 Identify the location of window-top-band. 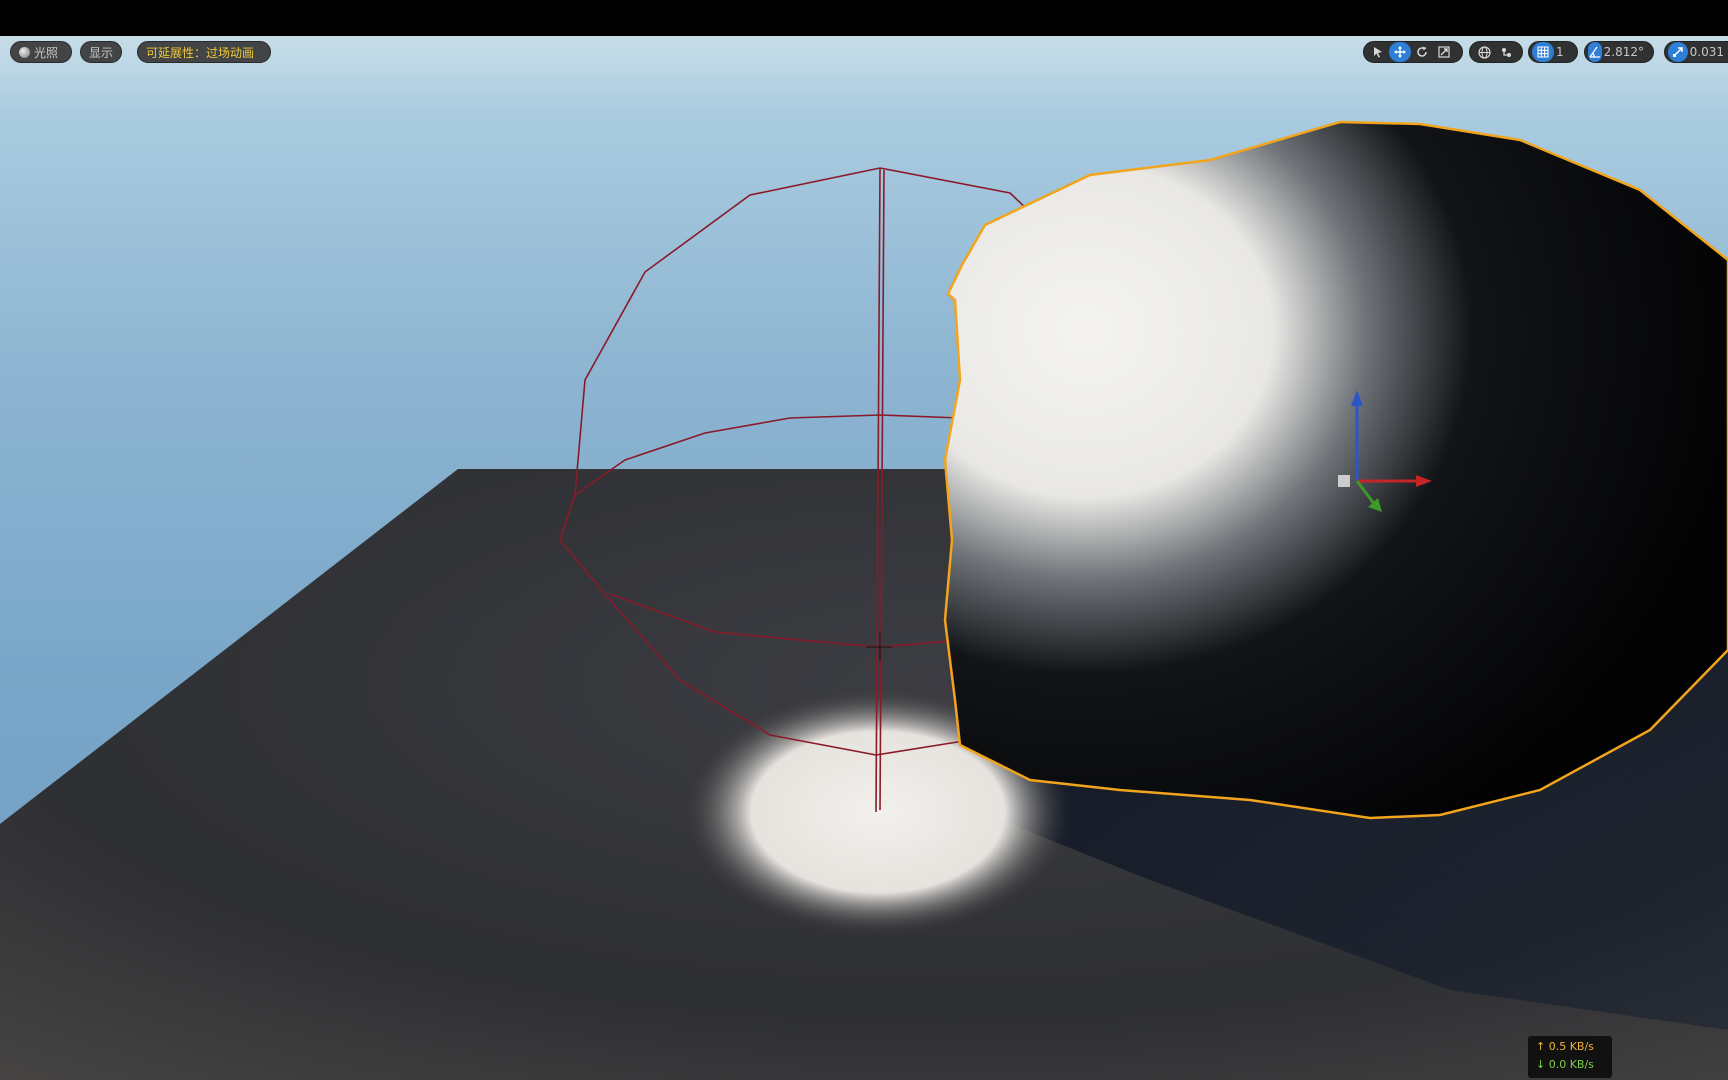
(864, 18).